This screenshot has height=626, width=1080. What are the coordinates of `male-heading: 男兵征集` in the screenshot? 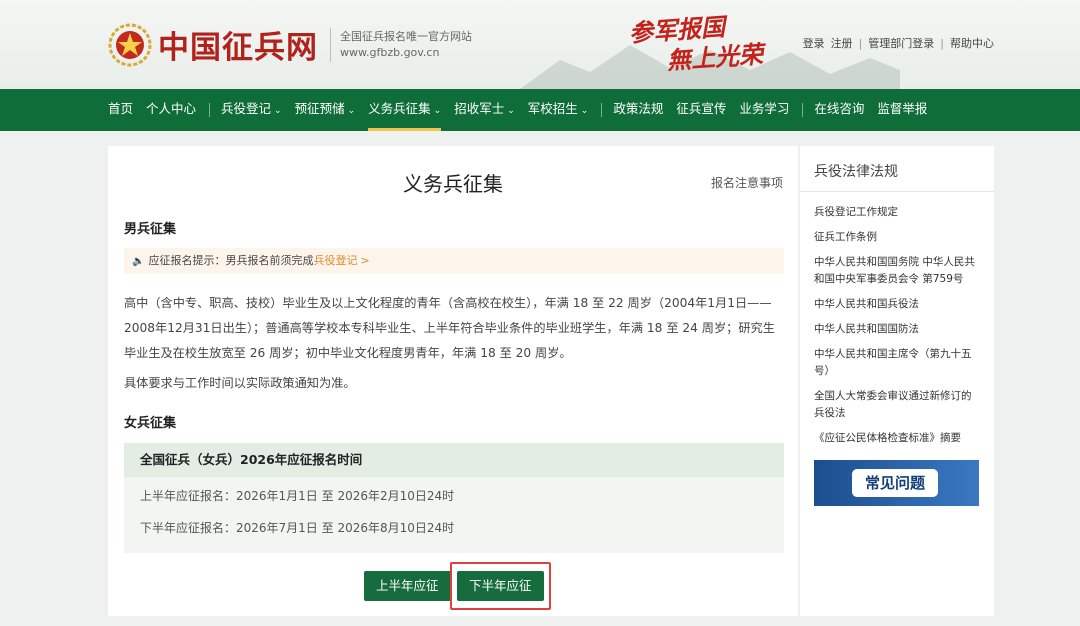 It's located at (150, 229).